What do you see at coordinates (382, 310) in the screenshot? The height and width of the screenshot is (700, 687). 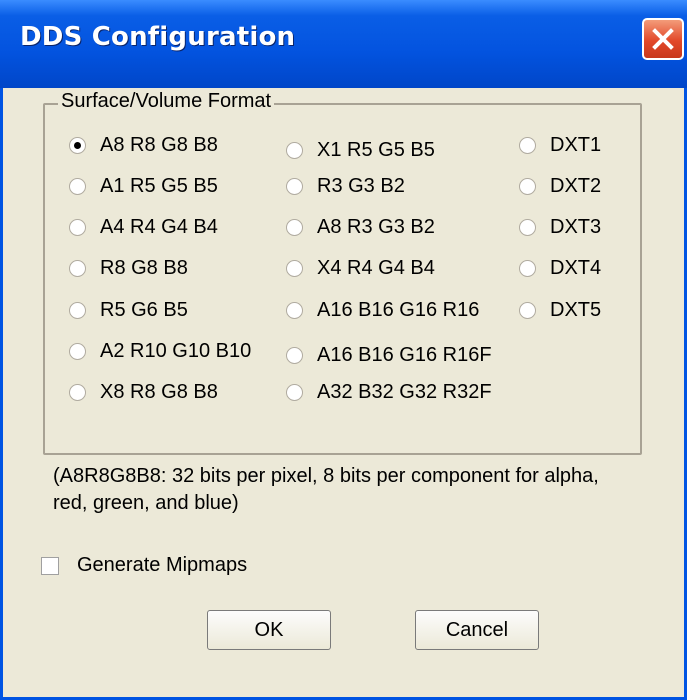 I see `radio-a16b16g16r16: A16 B16 G16 R16` at bounding box center [382, 310].